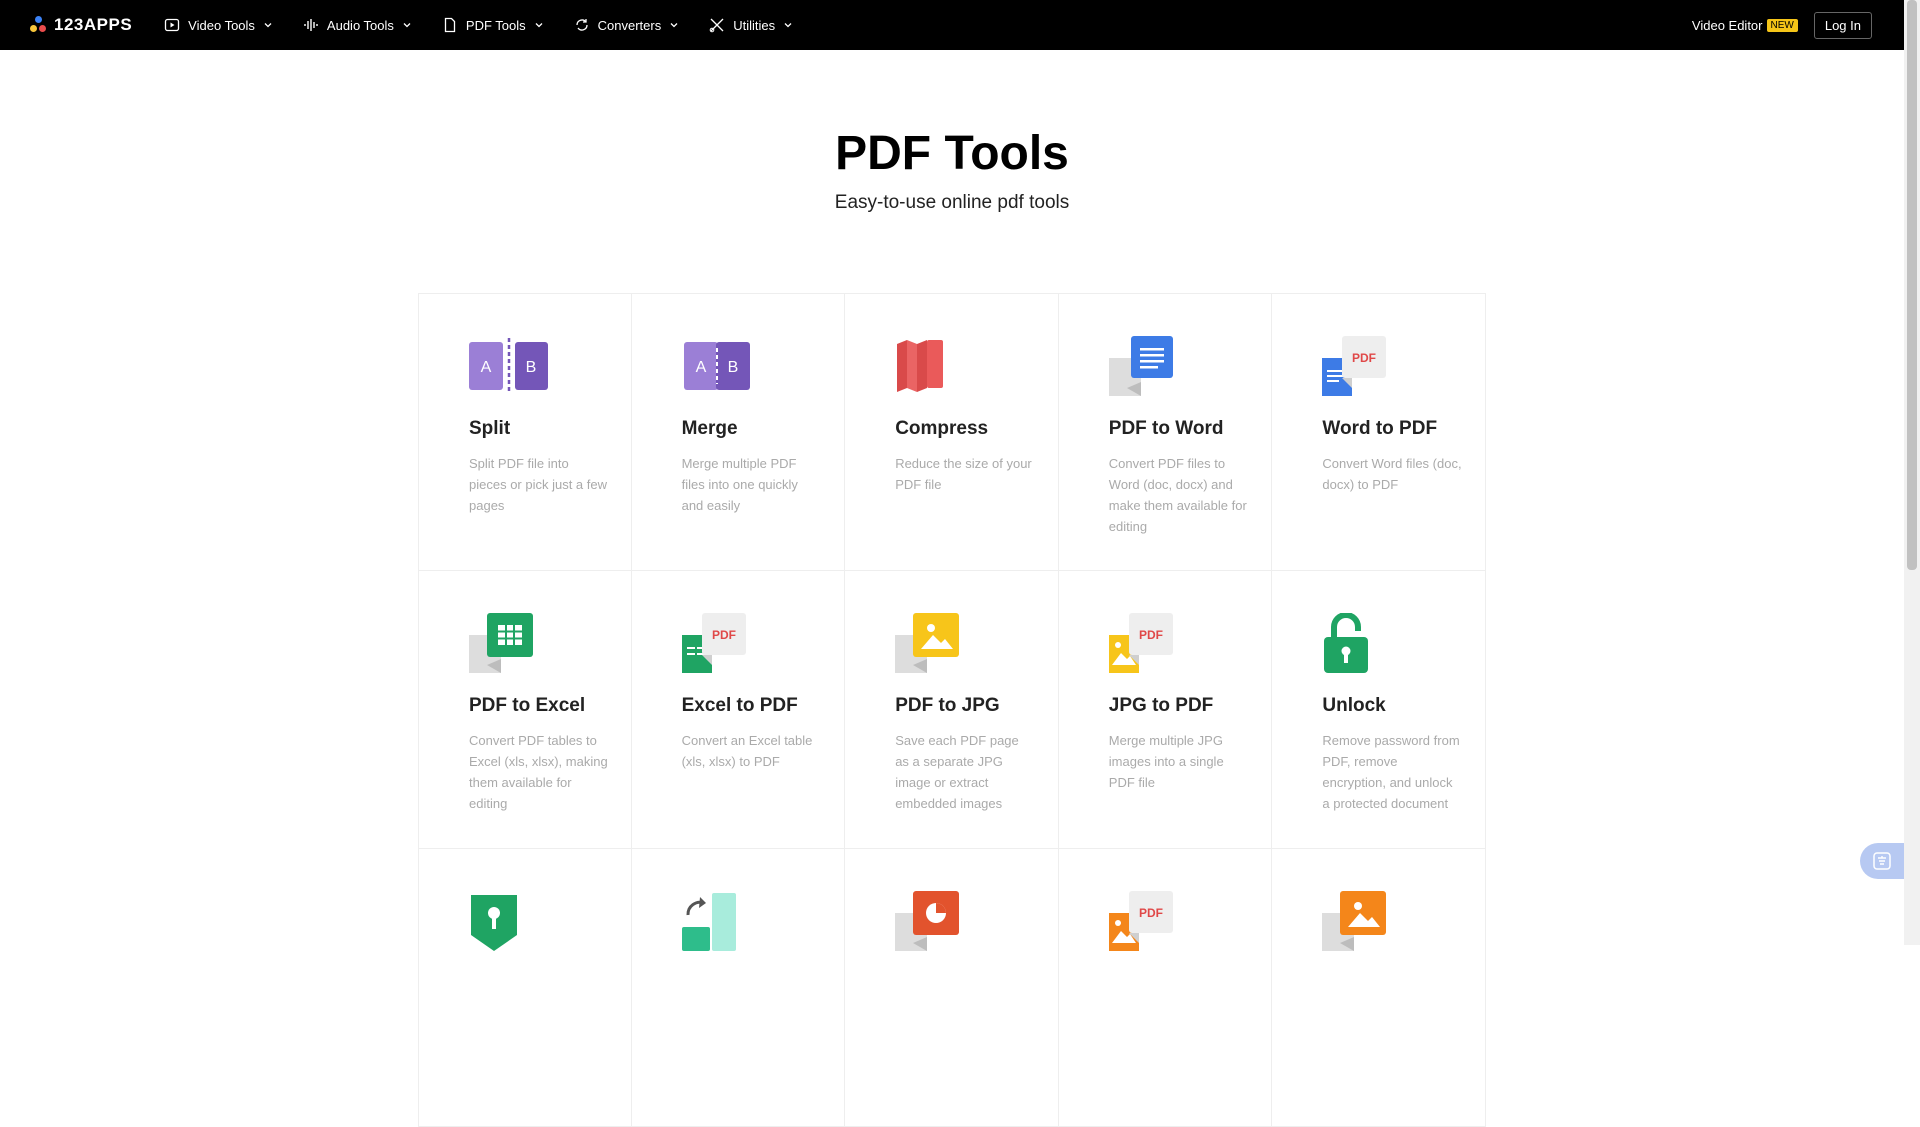 This screenshot has width=1920, height=1127. Describe the element at coordinates (952, 988) in the screenshot. I see `tool-card-pdf-to-ppt` at that location.